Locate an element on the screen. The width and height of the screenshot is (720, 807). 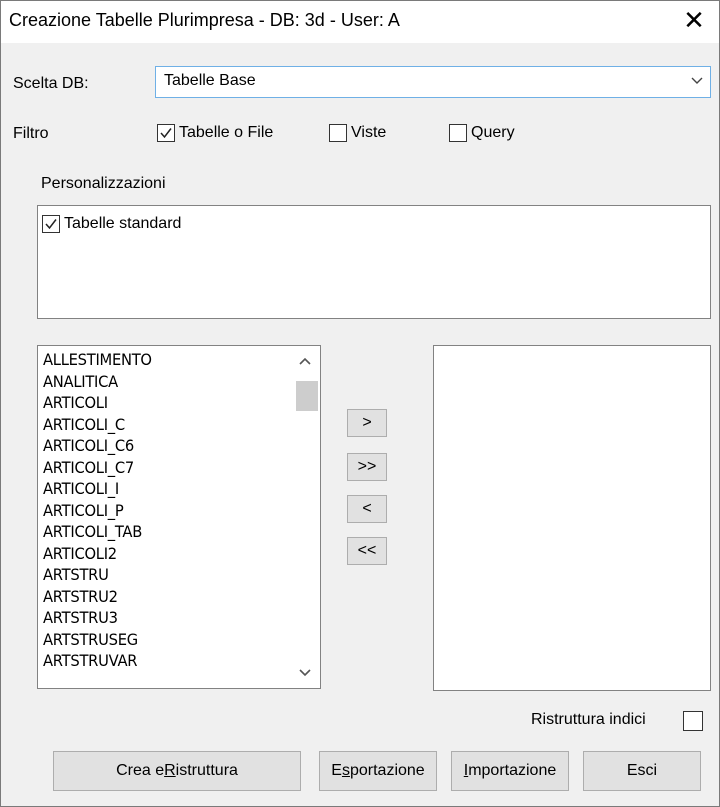
list-item: ARTSTRUVAR is located at coordinates (90, 660).